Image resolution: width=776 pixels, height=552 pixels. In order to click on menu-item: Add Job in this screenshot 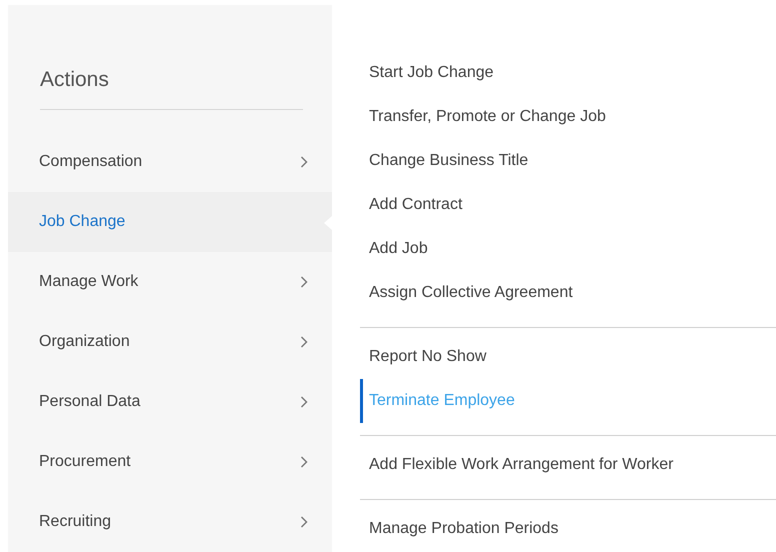, I will do `click(568, 249)`.